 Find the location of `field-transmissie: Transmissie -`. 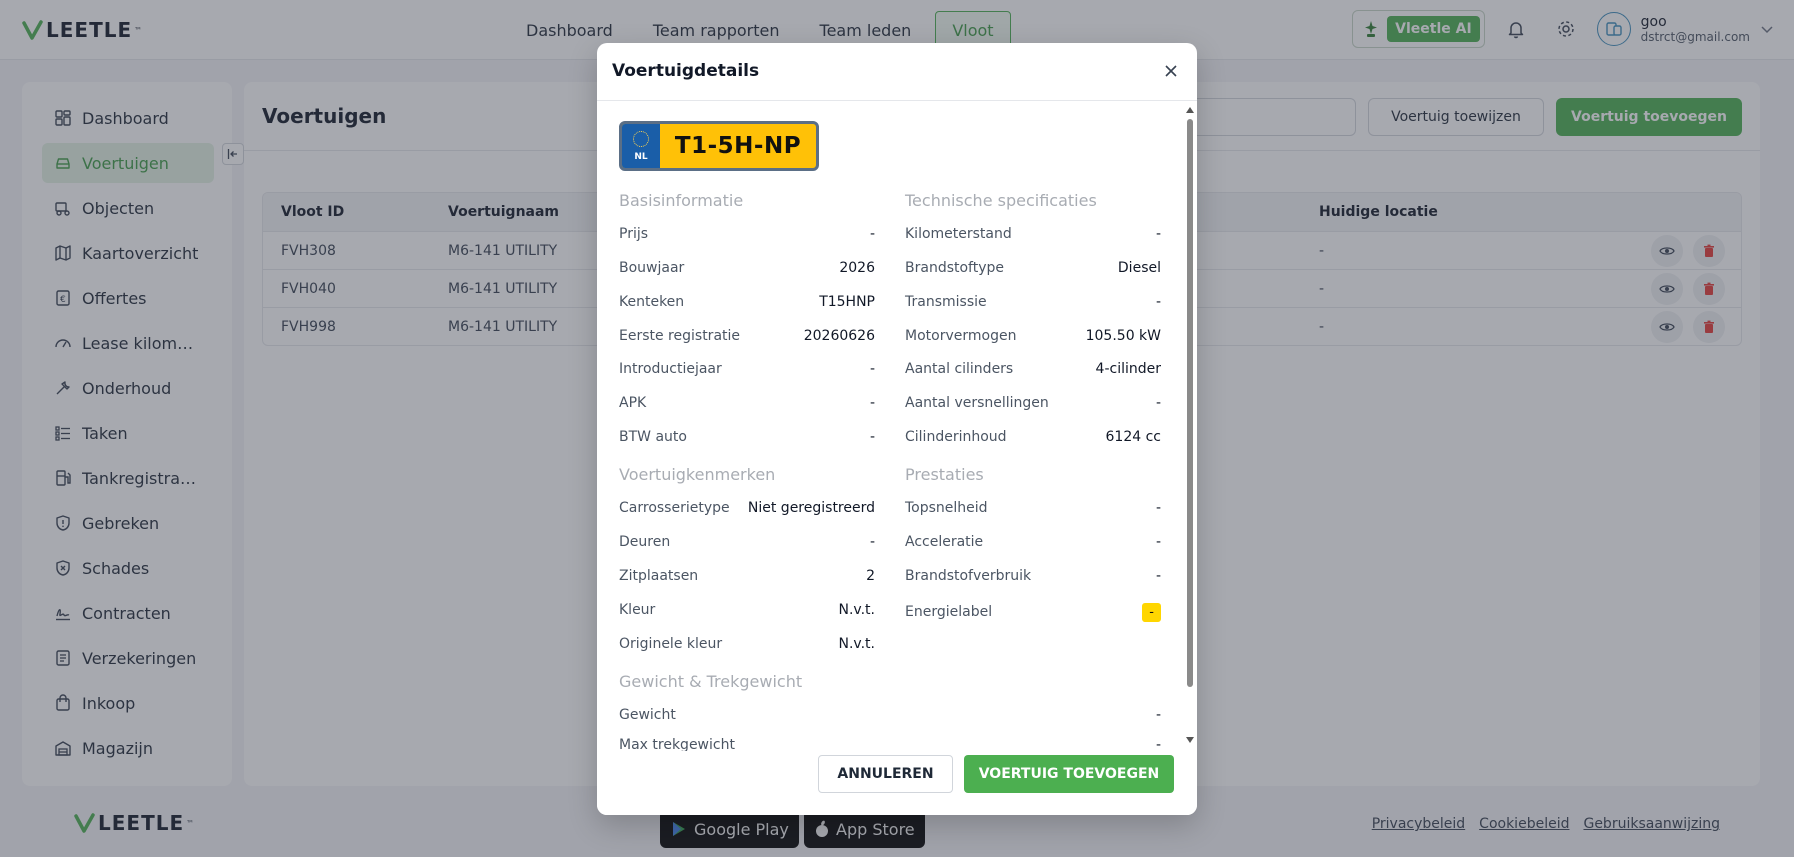

field-transmissie: Transmissie - is located at coordinates (1033, 302).